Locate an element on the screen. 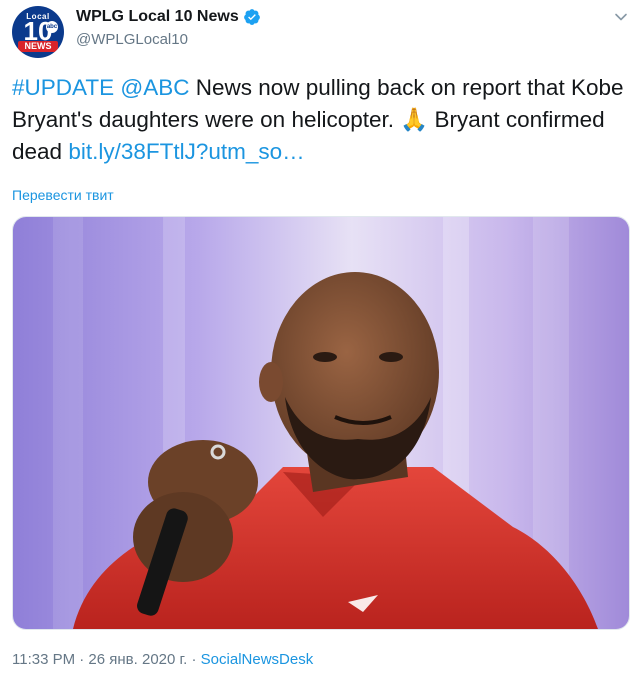  translate-tweet-link: Перевести твит is located at coordinates (63, 195).